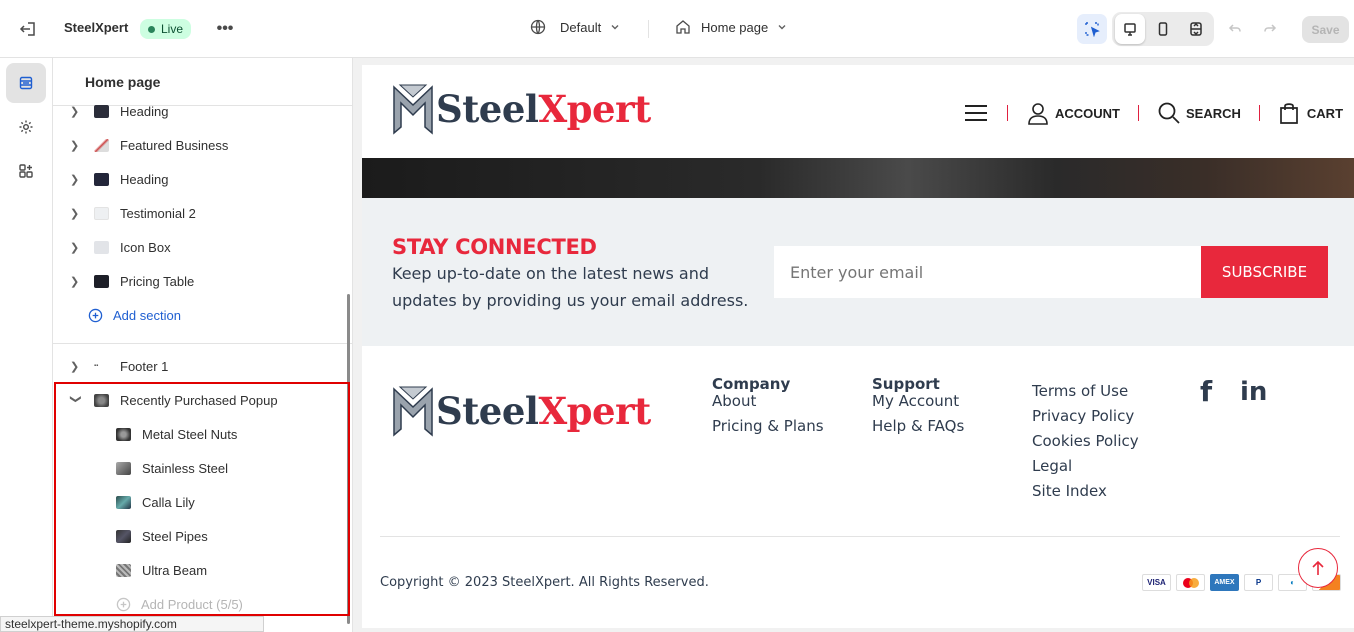 The width and height of the screenshot is (1354, 632). Describe the element at coordinates (731, 27) in the screenshot. I see `page-selector: Home page` at that location.